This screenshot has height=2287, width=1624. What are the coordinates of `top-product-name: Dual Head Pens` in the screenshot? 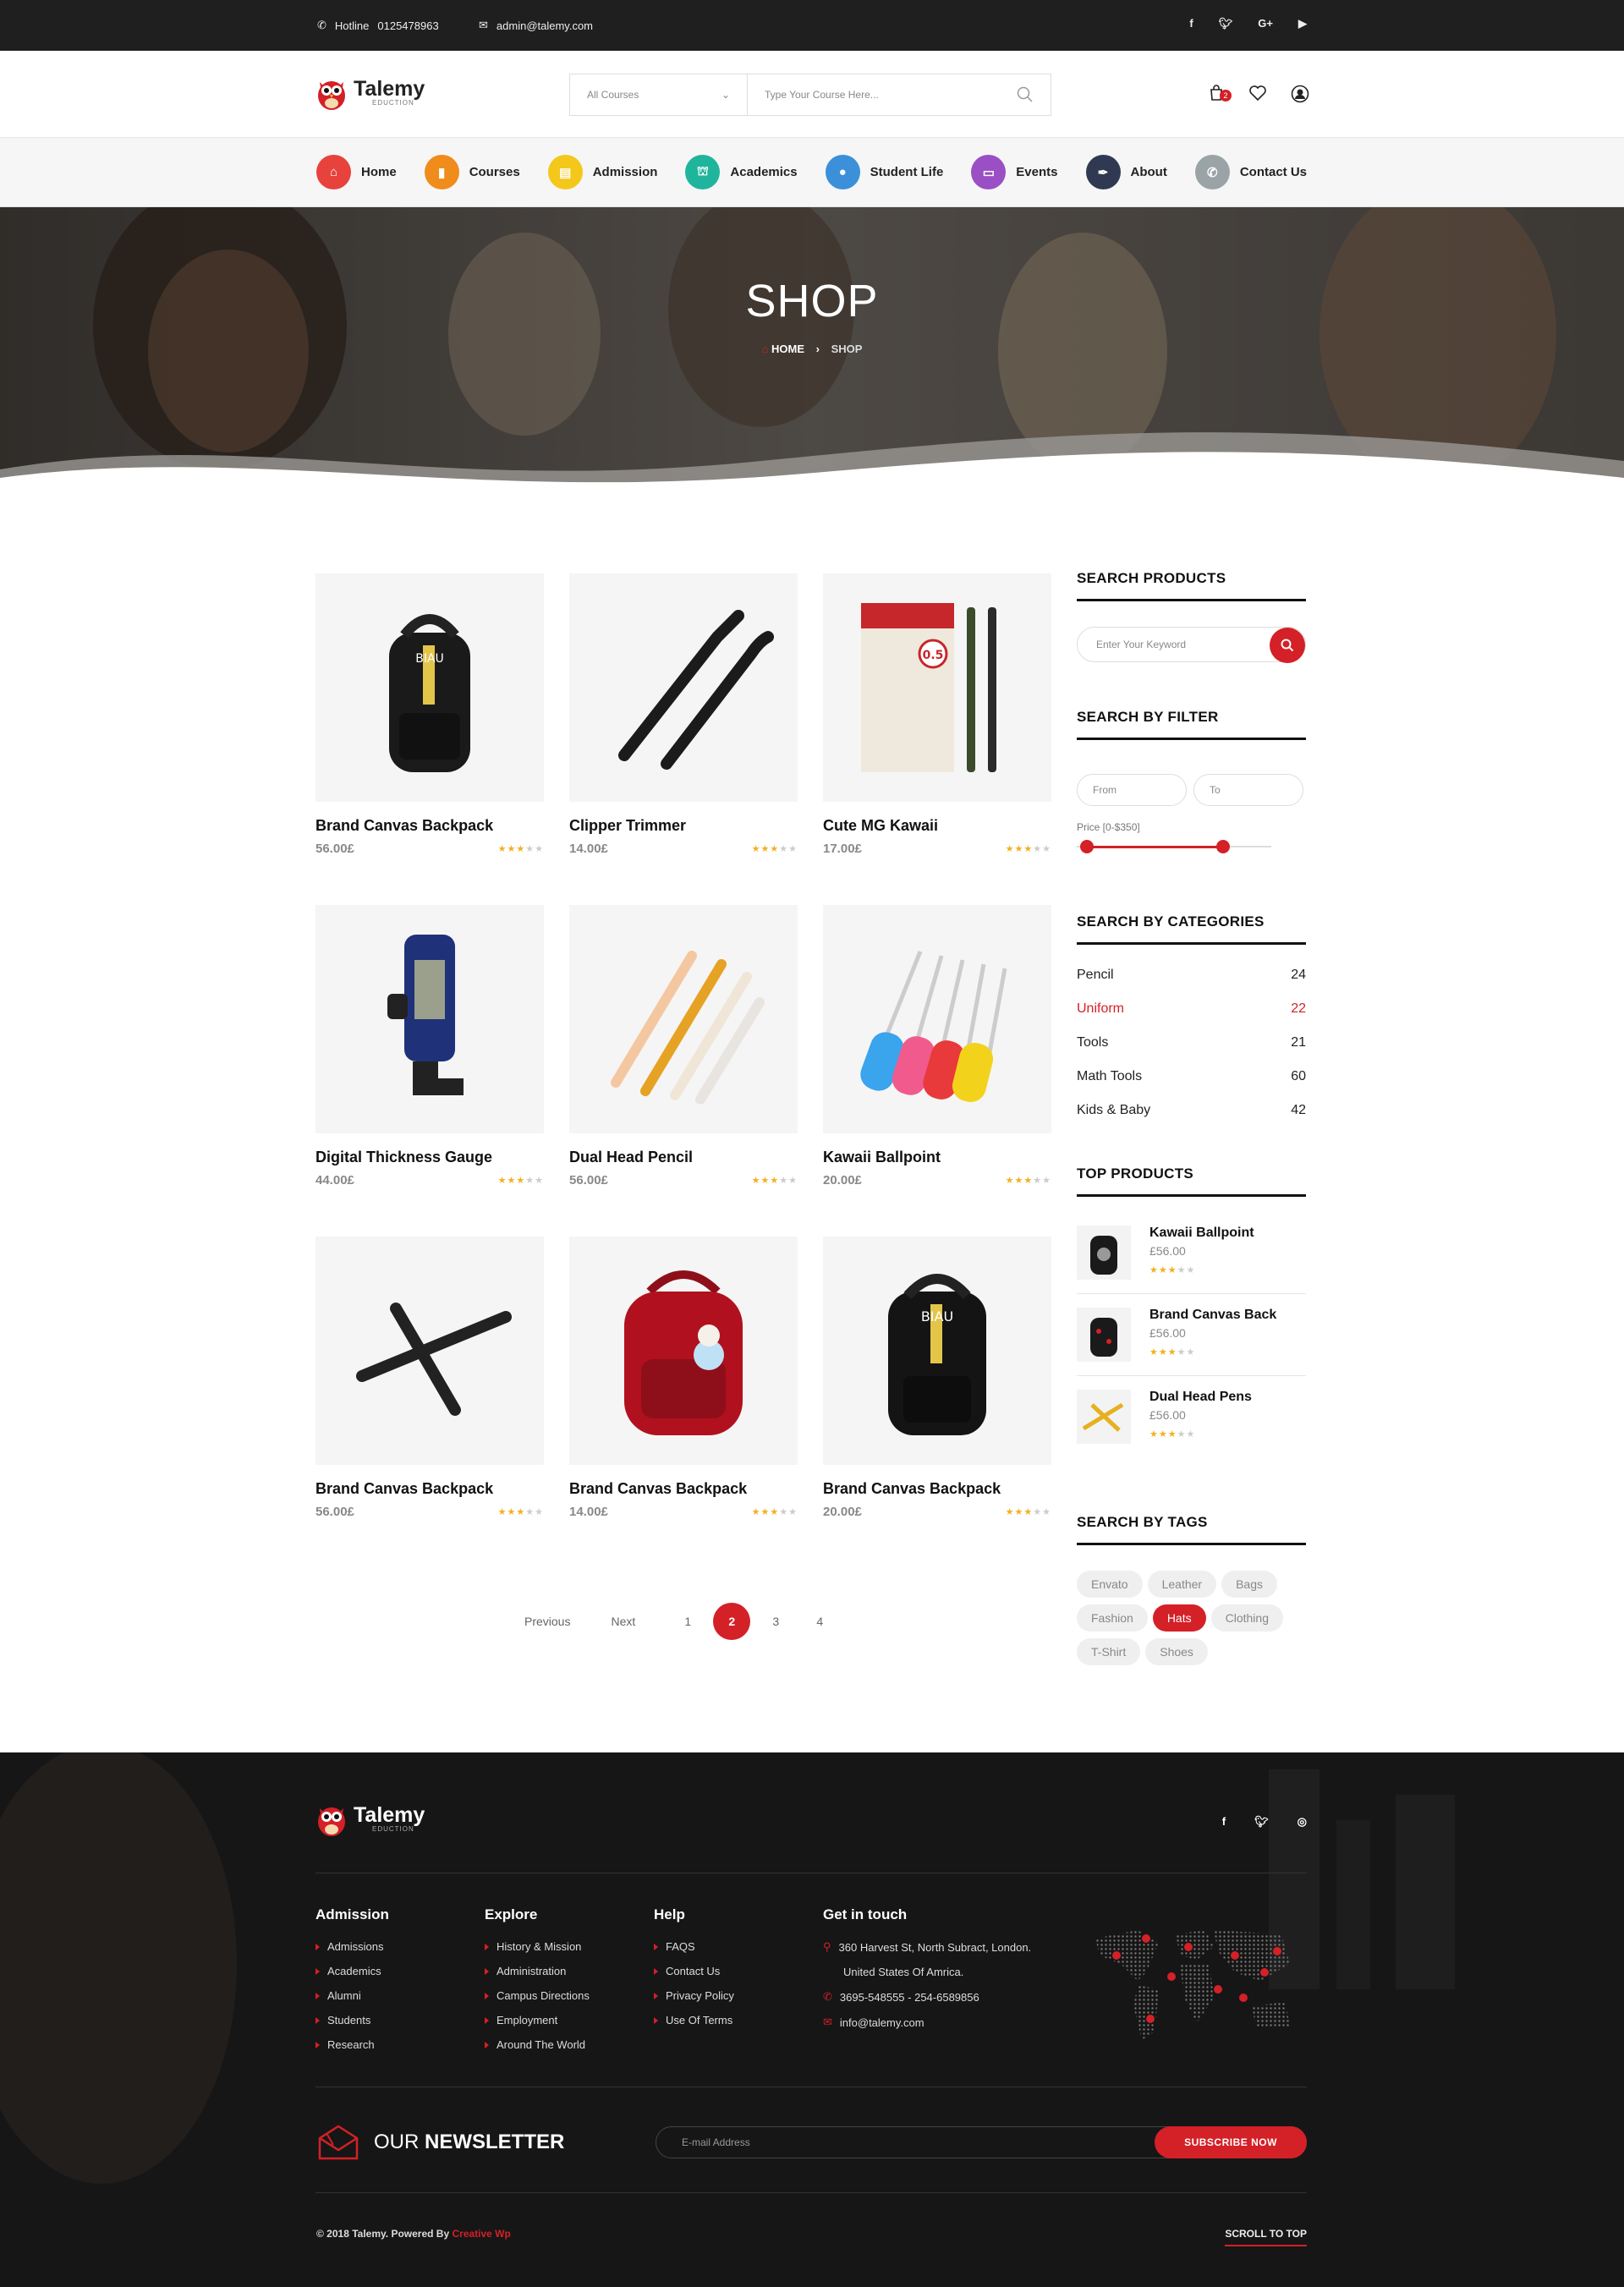 It's located at (1200, 1397).